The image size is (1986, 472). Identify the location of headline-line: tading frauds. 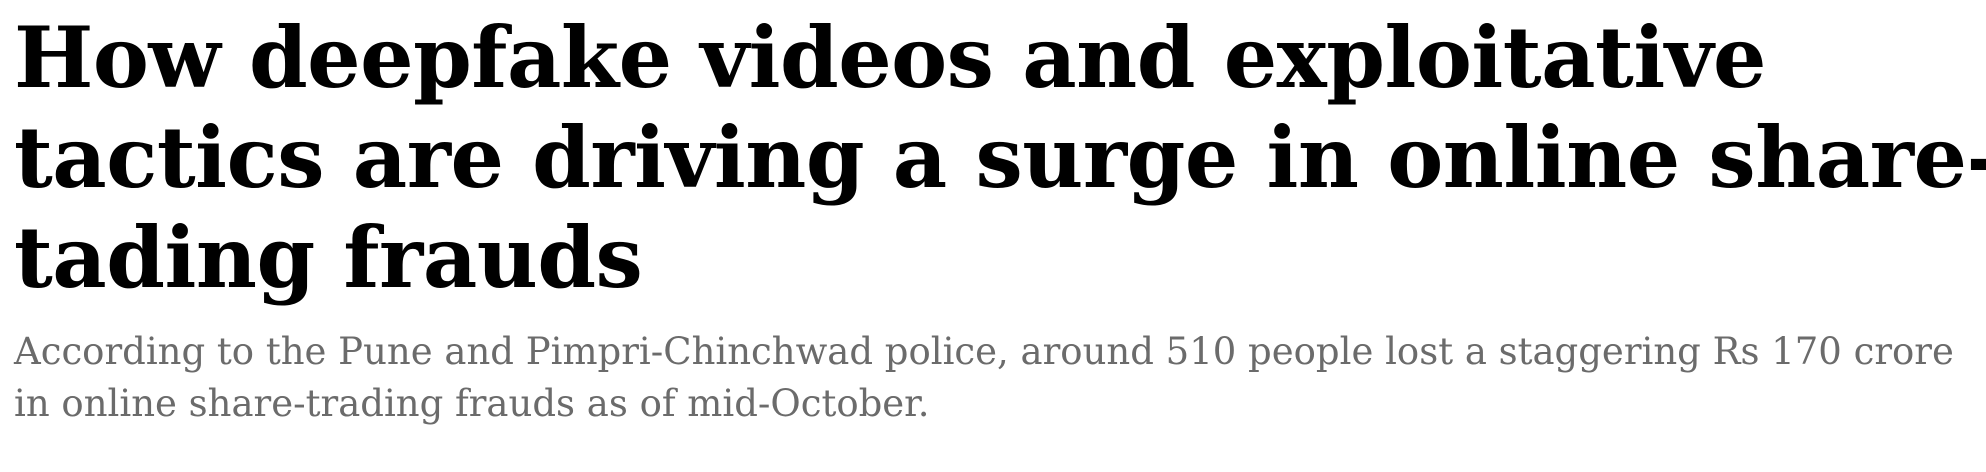
(328, 257).